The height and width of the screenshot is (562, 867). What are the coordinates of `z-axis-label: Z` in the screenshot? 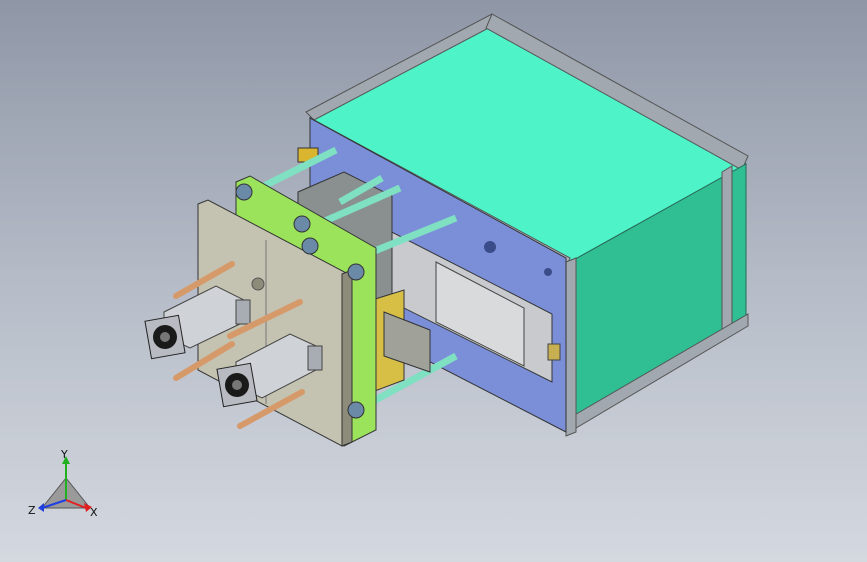 It's located at (32, 510).